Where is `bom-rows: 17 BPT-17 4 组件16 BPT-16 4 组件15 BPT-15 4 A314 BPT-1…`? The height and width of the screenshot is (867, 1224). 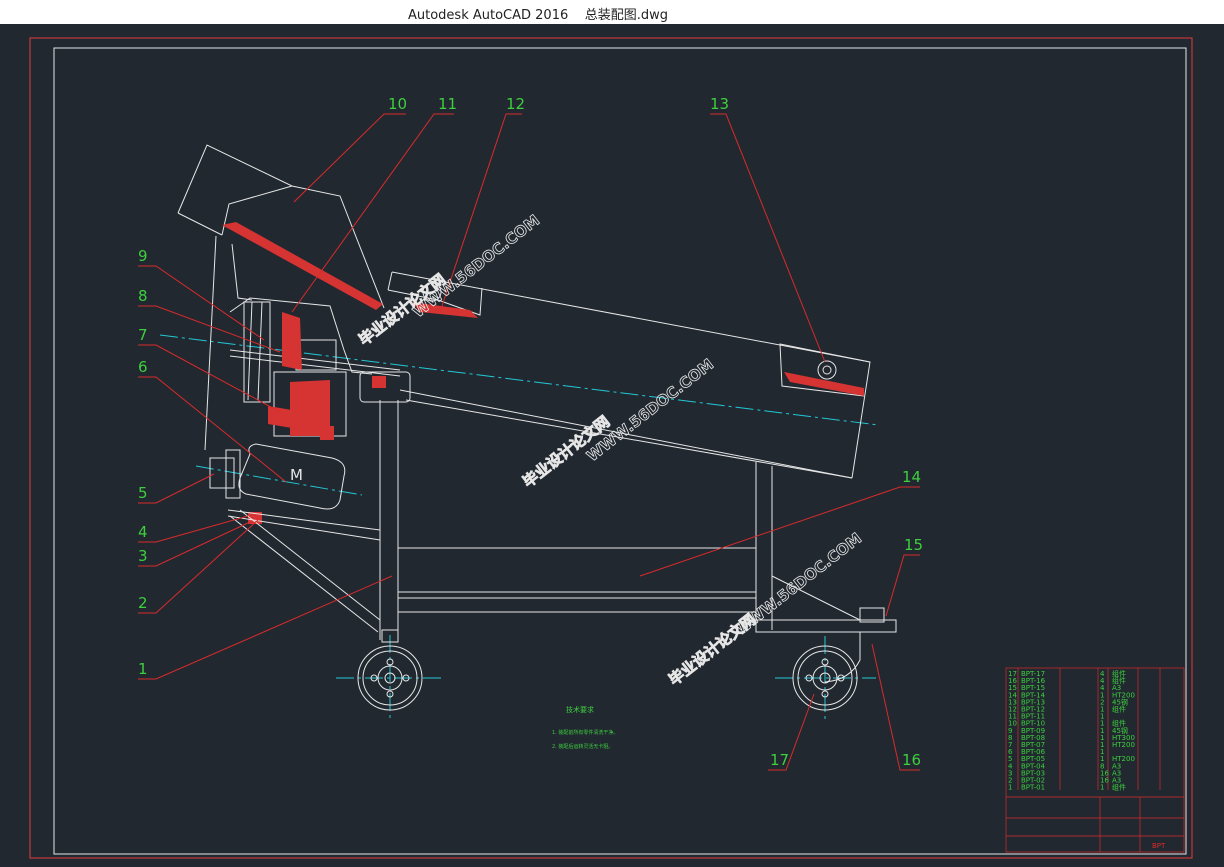 bom-rows: 17 BPT-17 4 组件16 BPT-16 4 组件15 BPT-15 4 A314 BPT-1… is located at coordinates (1071, 730).